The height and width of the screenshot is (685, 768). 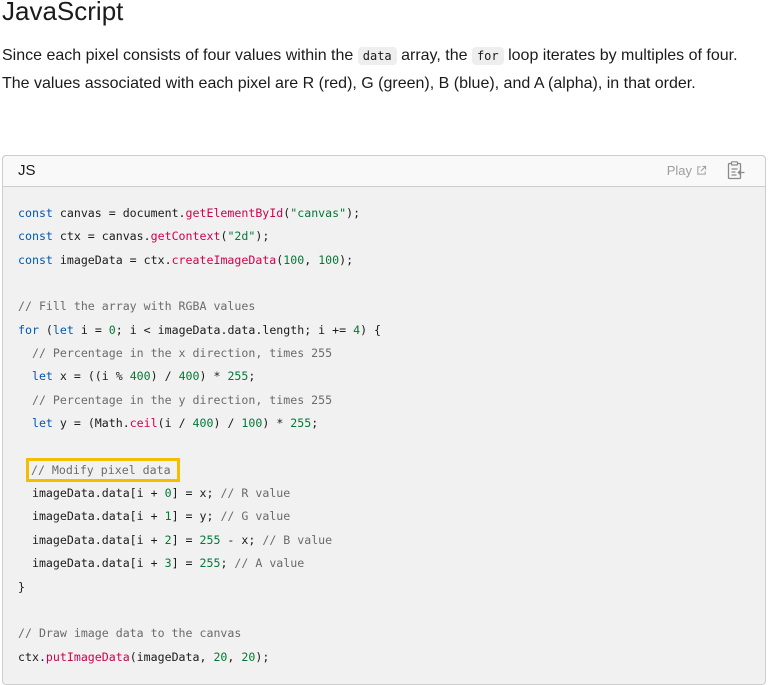 I want to click on code-block-header: JS Play, so click(x=384, y=171).